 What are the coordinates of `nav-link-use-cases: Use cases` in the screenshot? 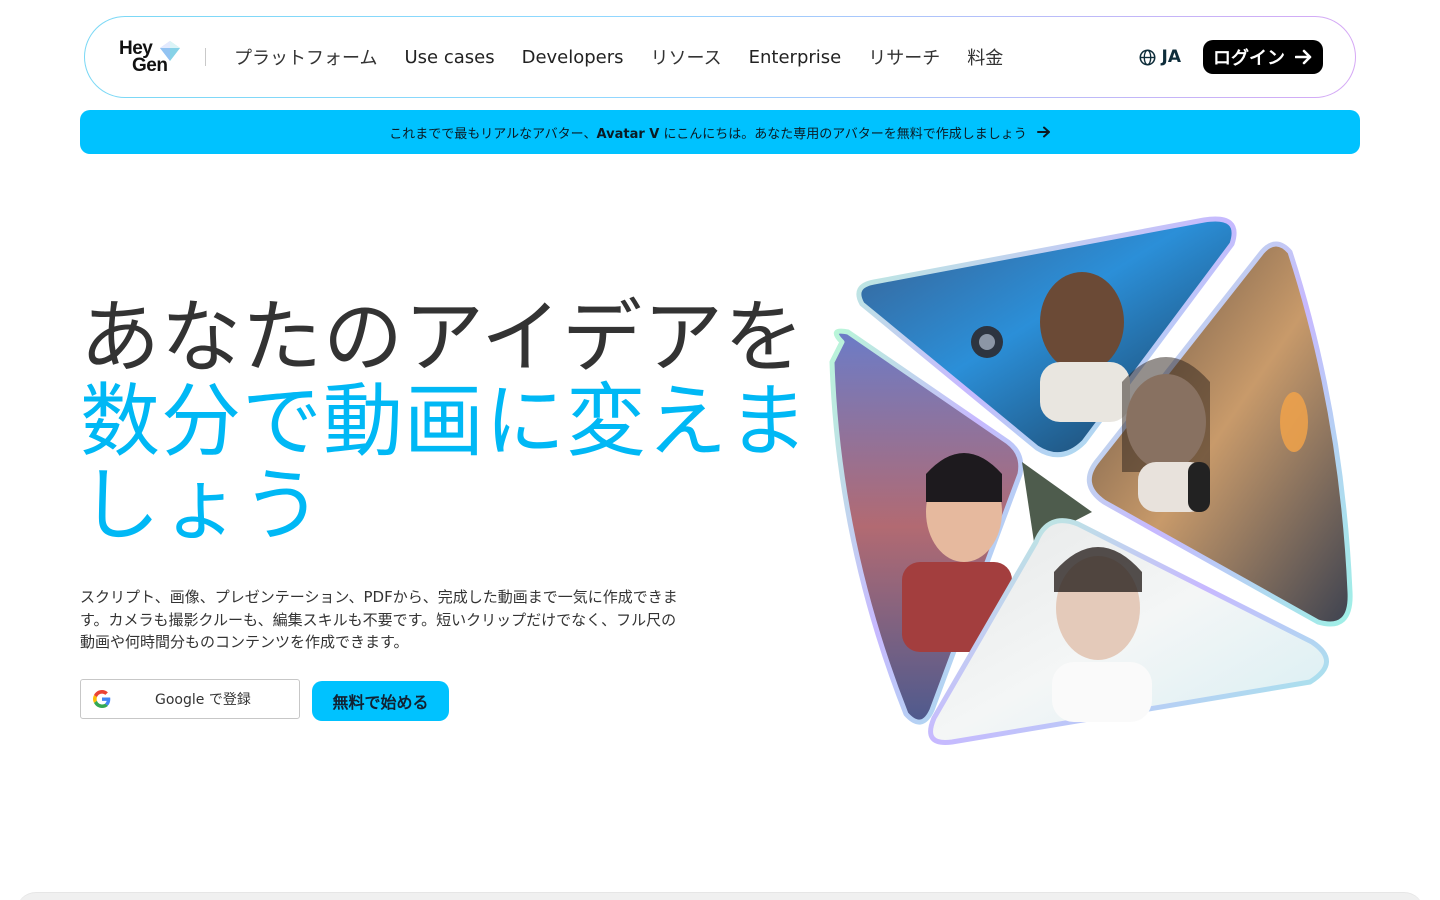 It's located at (449, 57).